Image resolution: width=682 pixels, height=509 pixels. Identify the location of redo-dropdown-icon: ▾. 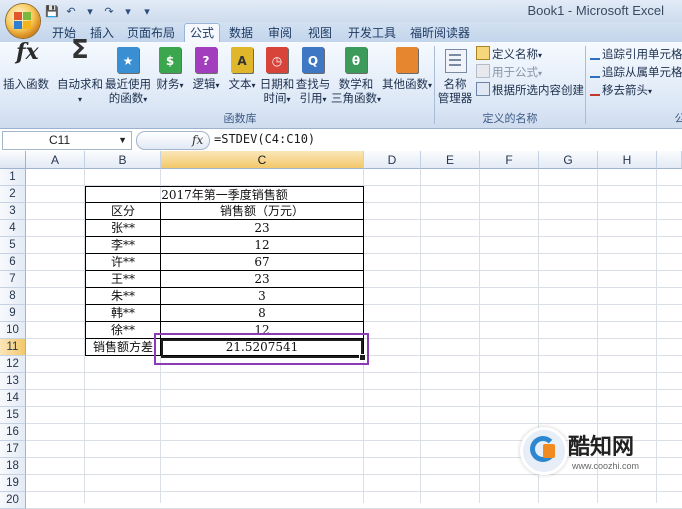
(128, 11).